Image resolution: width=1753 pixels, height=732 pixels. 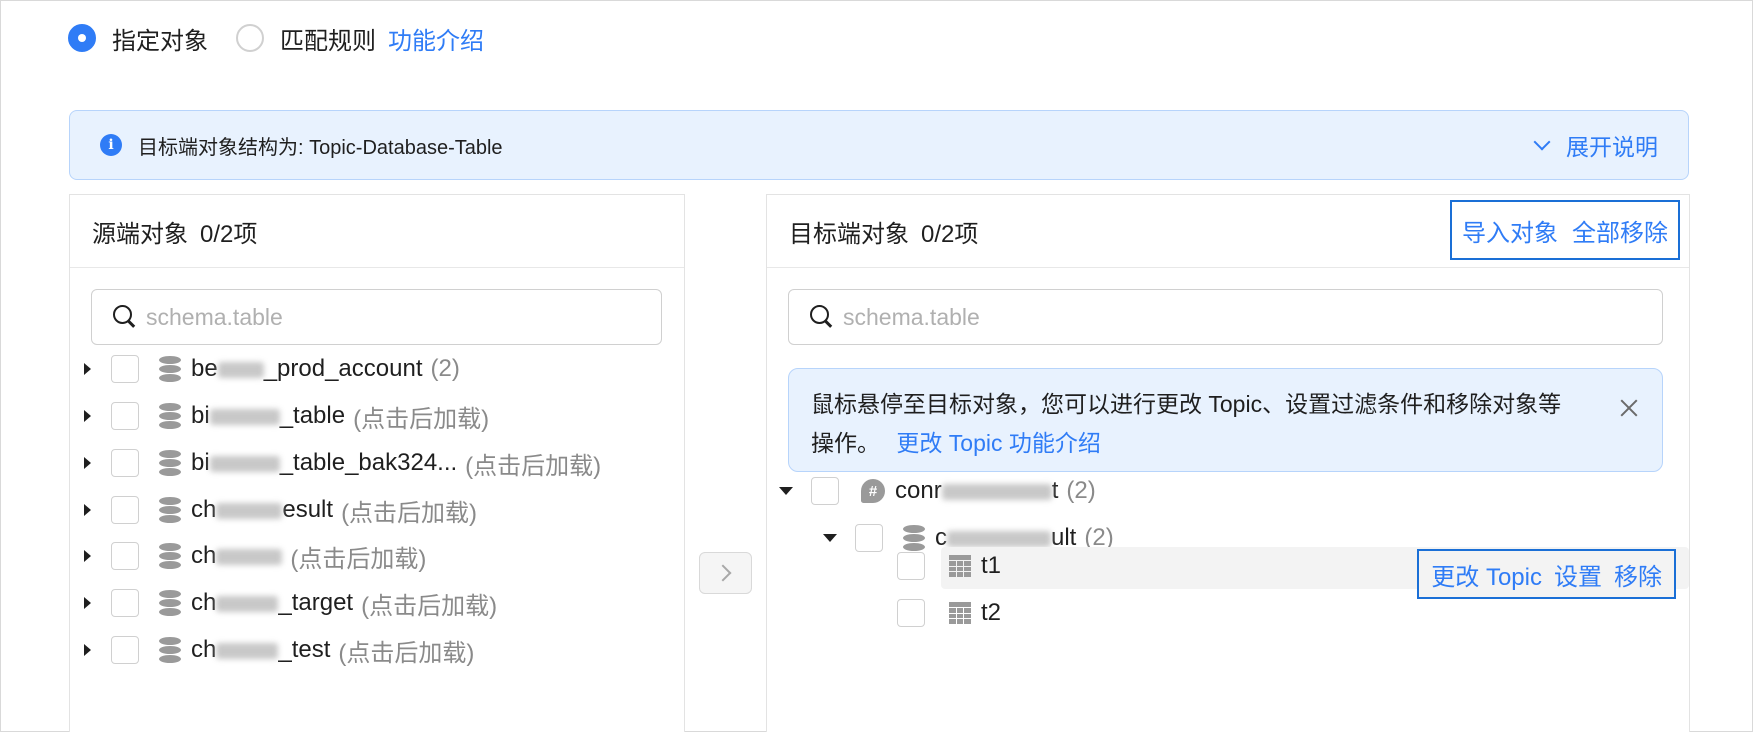 What do you see at coordinates (1510, 230) in the screenshot?
I see `import-objects-button: 导入对象` at bounding box center [1510, 230].